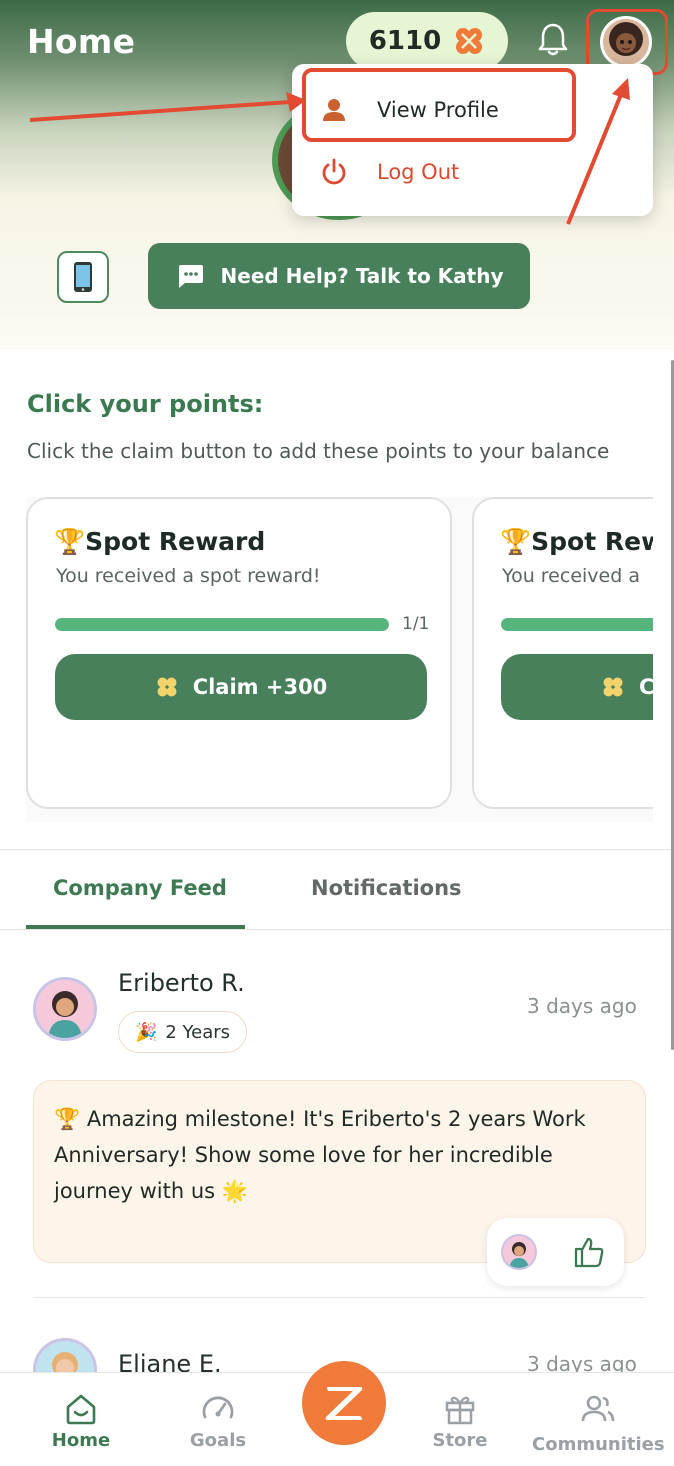  What do you see at coordinates (582, 1006) in the screenshot?
I see `post-timestamp: 3 days ago` at bounding box center [582, 1006].